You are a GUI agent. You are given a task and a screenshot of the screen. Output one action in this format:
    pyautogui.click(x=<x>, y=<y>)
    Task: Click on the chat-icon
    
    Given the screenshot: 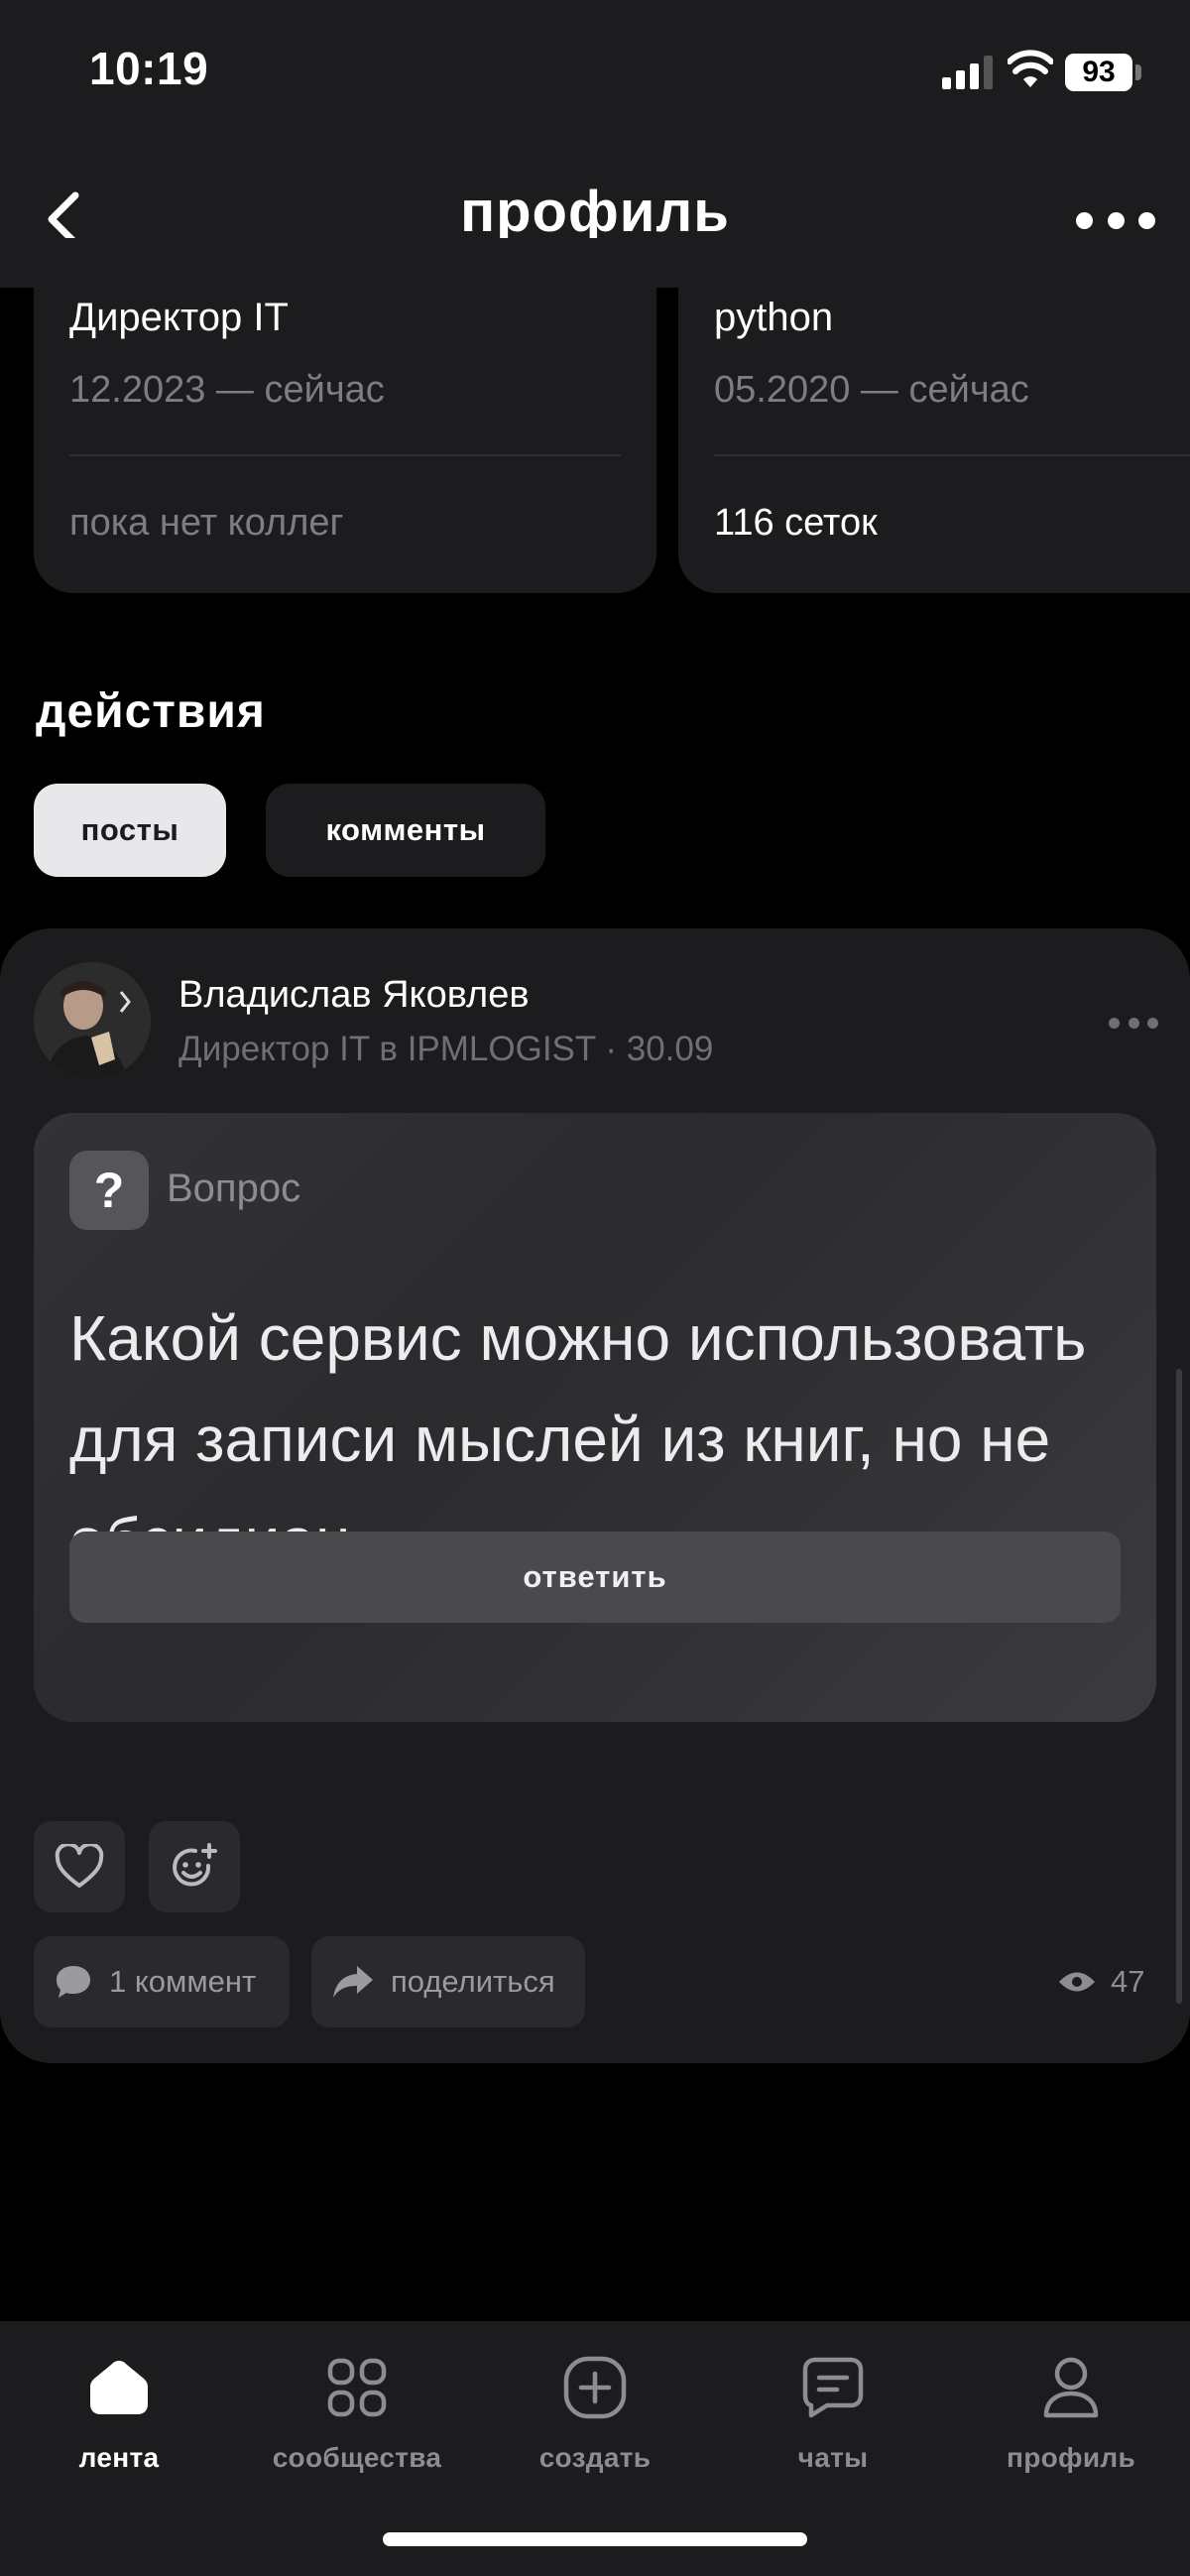 What is the action you would take?
    pyautogui.click(x=833, y=2387)
    